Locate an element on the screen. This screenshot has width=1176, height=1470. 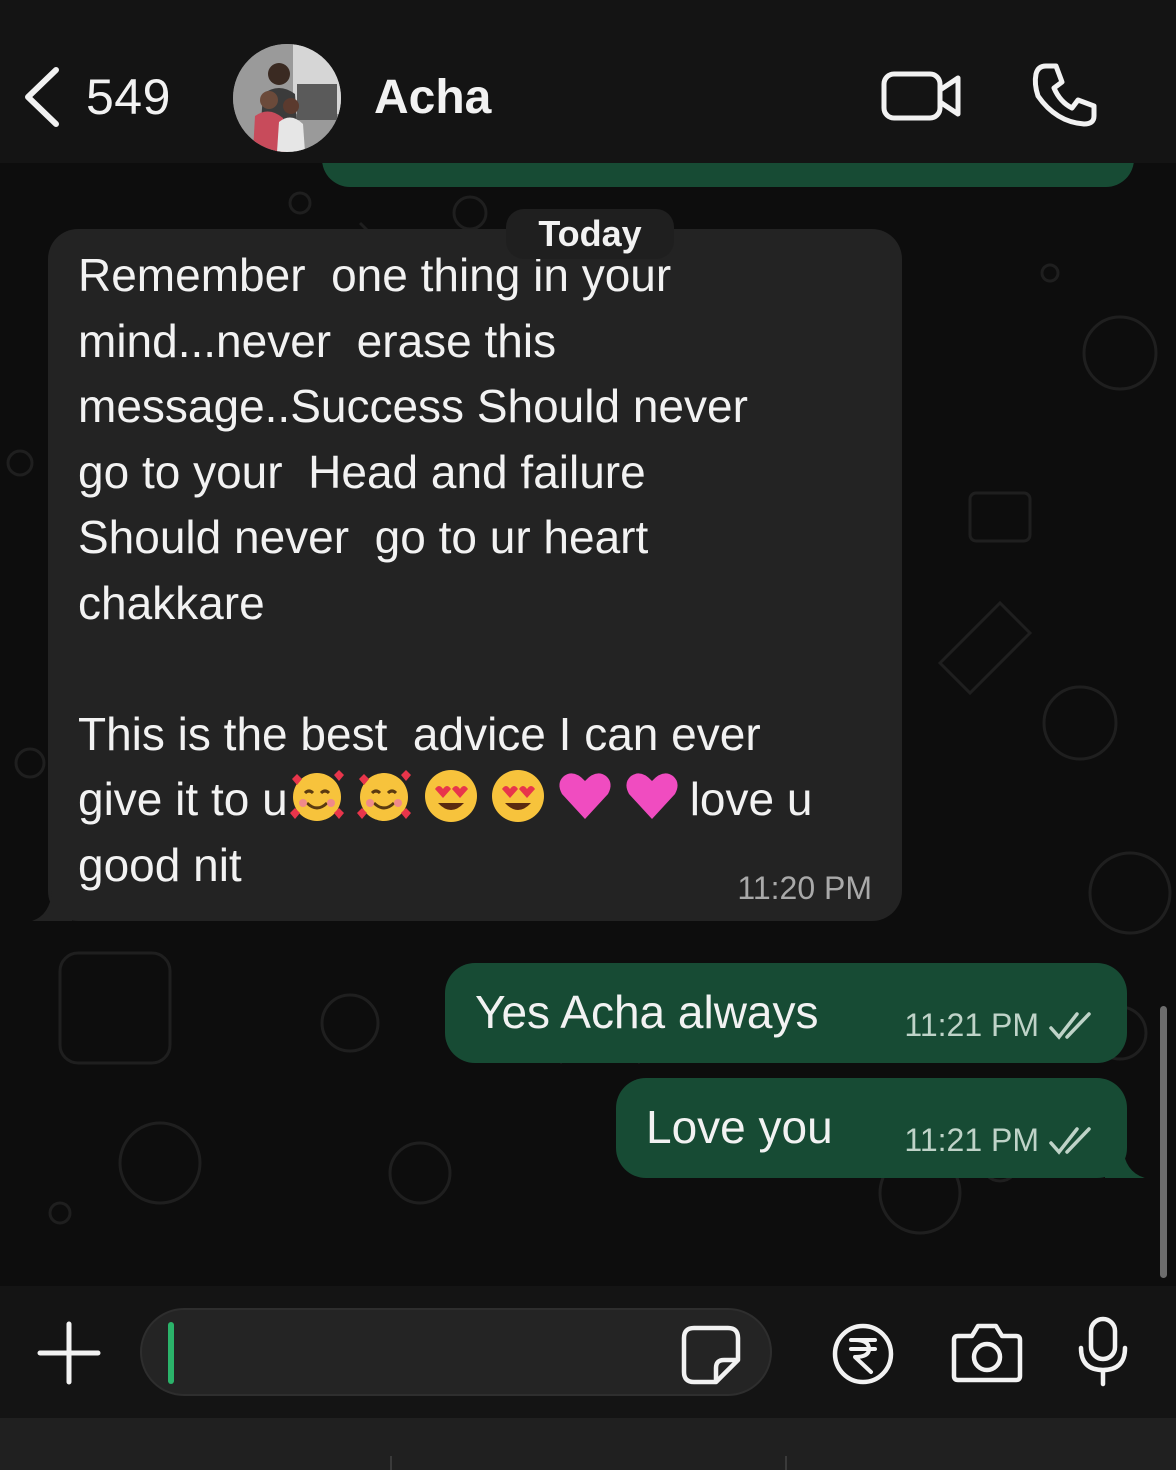
back-button: 549 is located at coordinates (95, 97).